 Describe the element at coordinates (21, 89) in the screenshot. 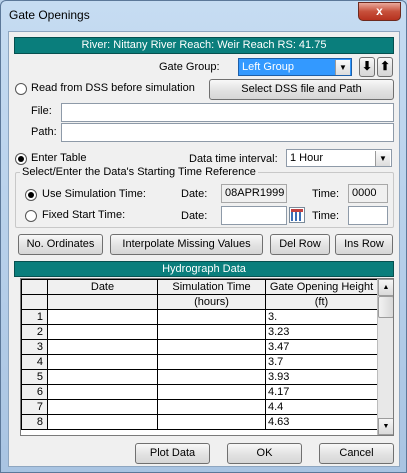

I see `read-dss-radio` at that location.